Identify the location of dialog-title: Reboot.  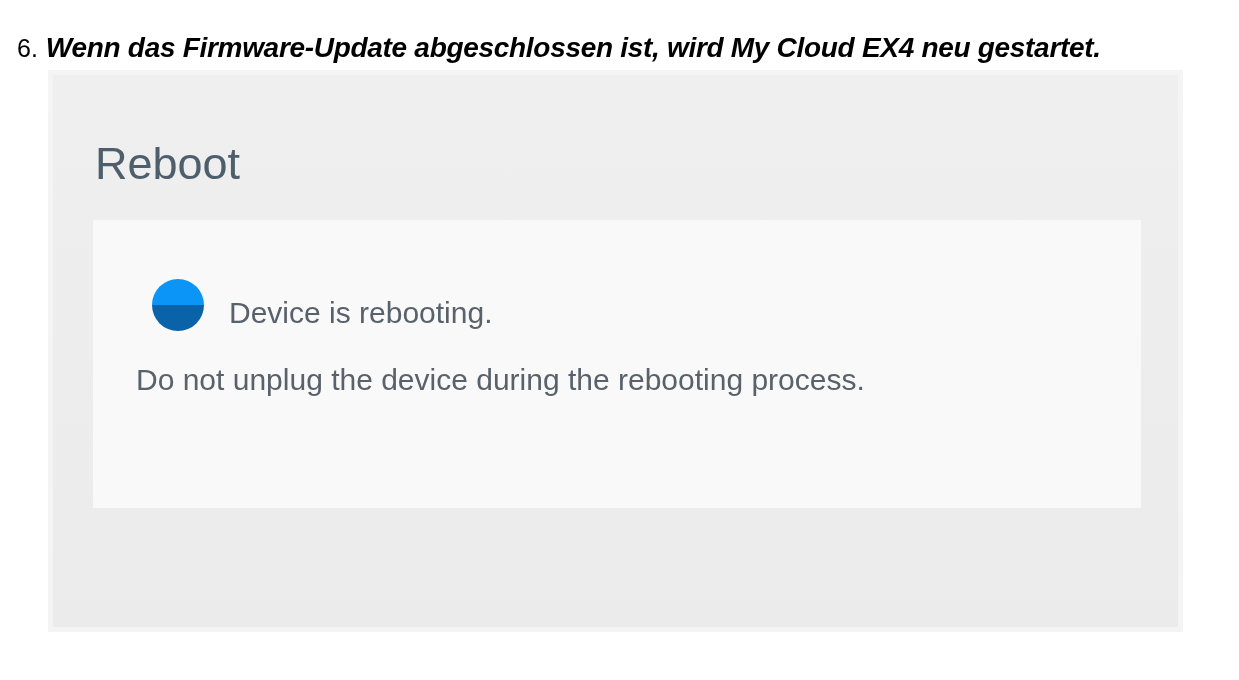
(168, 164).